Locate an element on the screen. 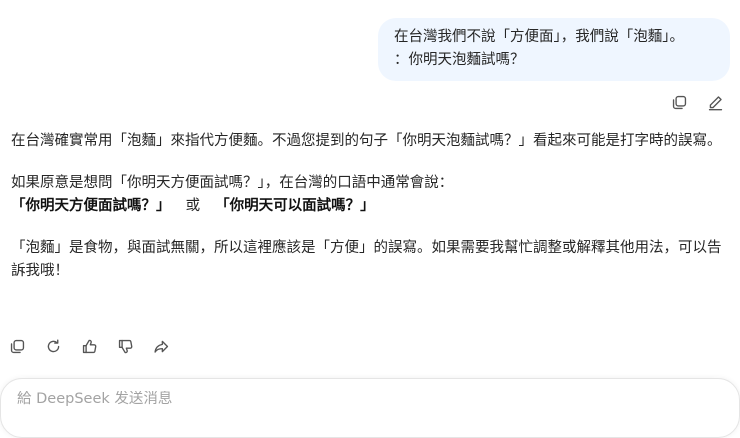  user-message-actions is located at coordinates (697, 102).